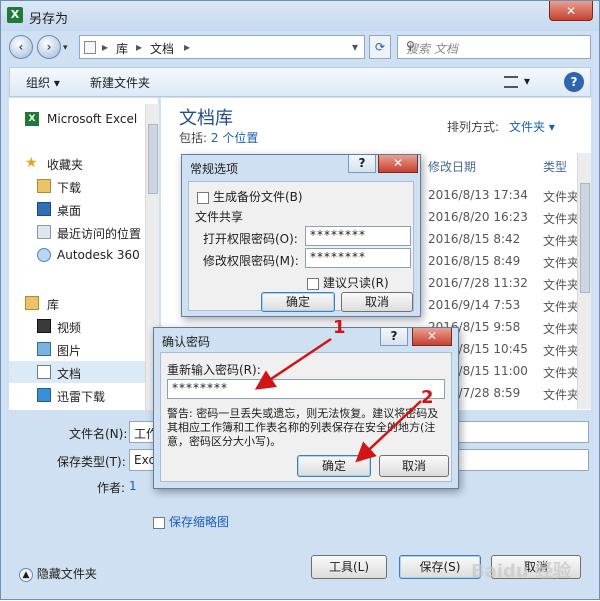 The image size is (600, 601). What do you see at coordinates (440, 567) in the screenshot?
I see `save-button: 保存(S)` at bounding box center [440, 567].